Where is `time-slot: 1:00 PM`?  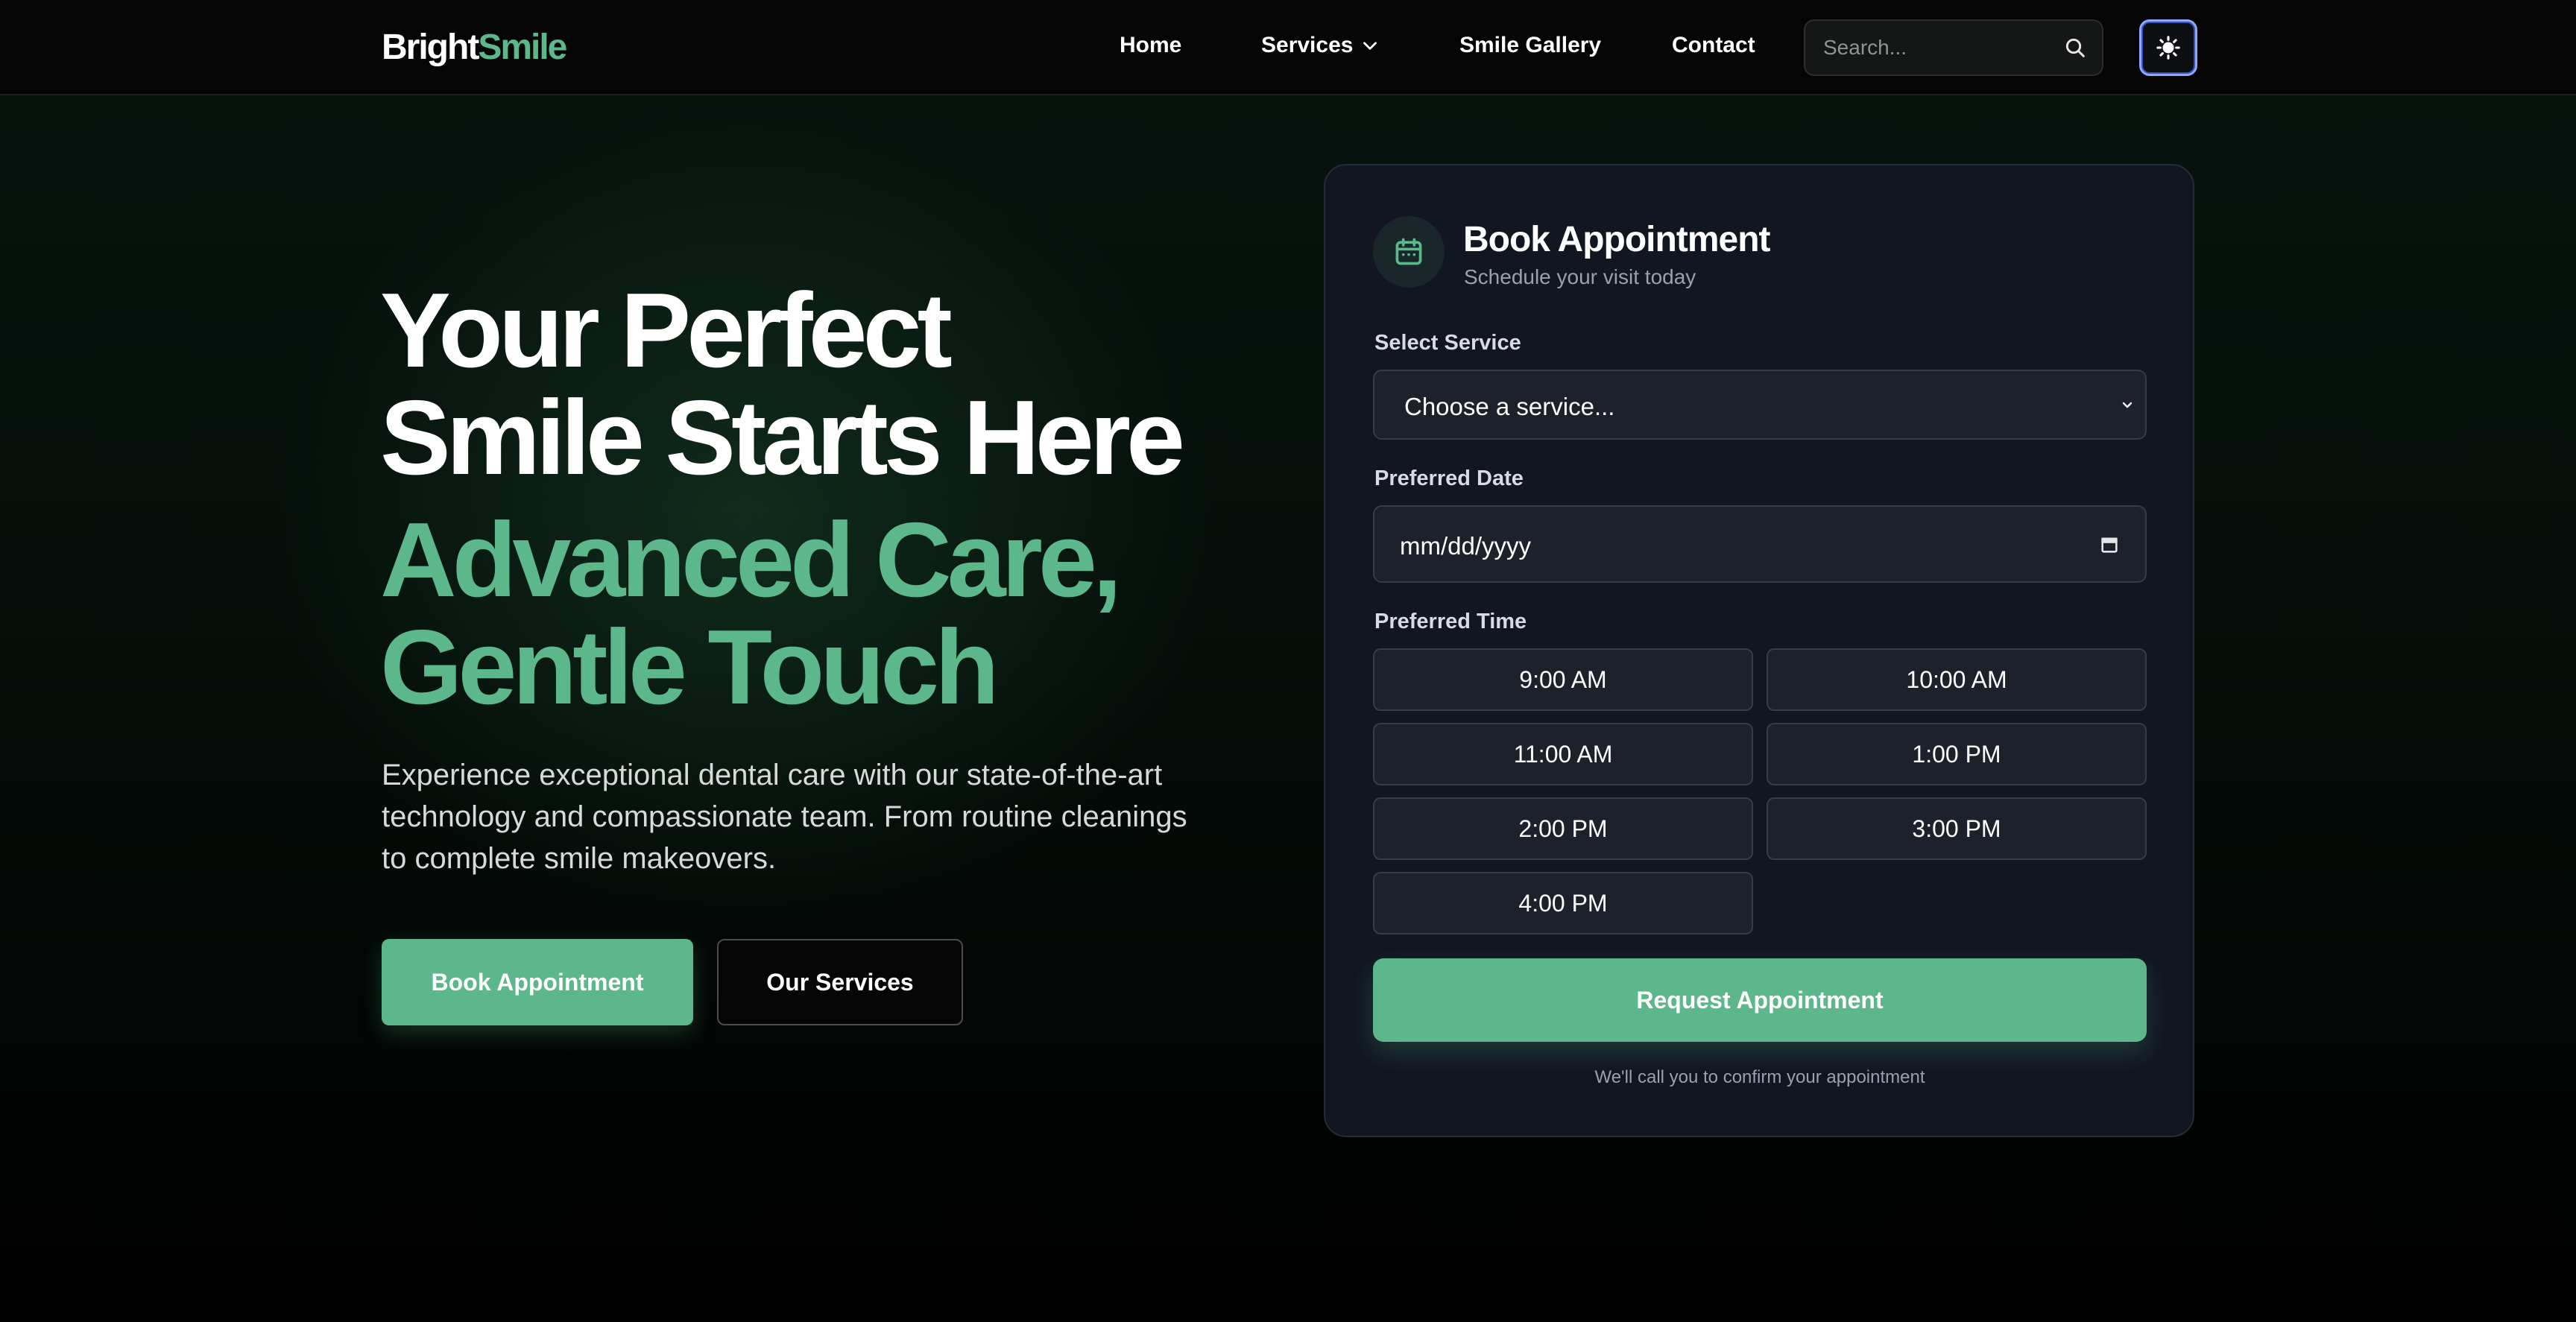
time-slot: 1:00 PM is located at coordinates (1957, 754).